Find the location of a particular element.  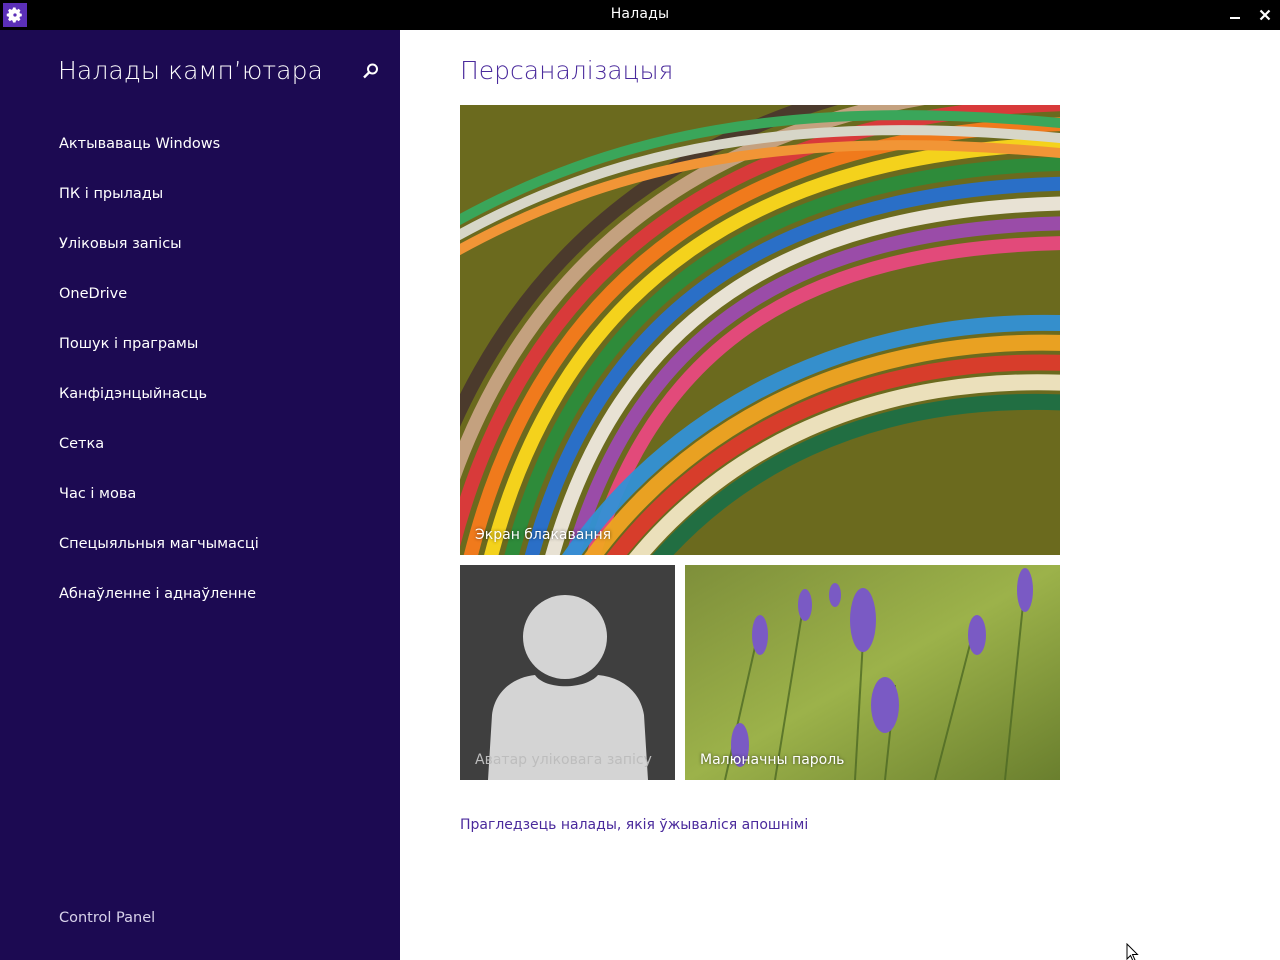

close-button is located at coordinates (1265, 15).